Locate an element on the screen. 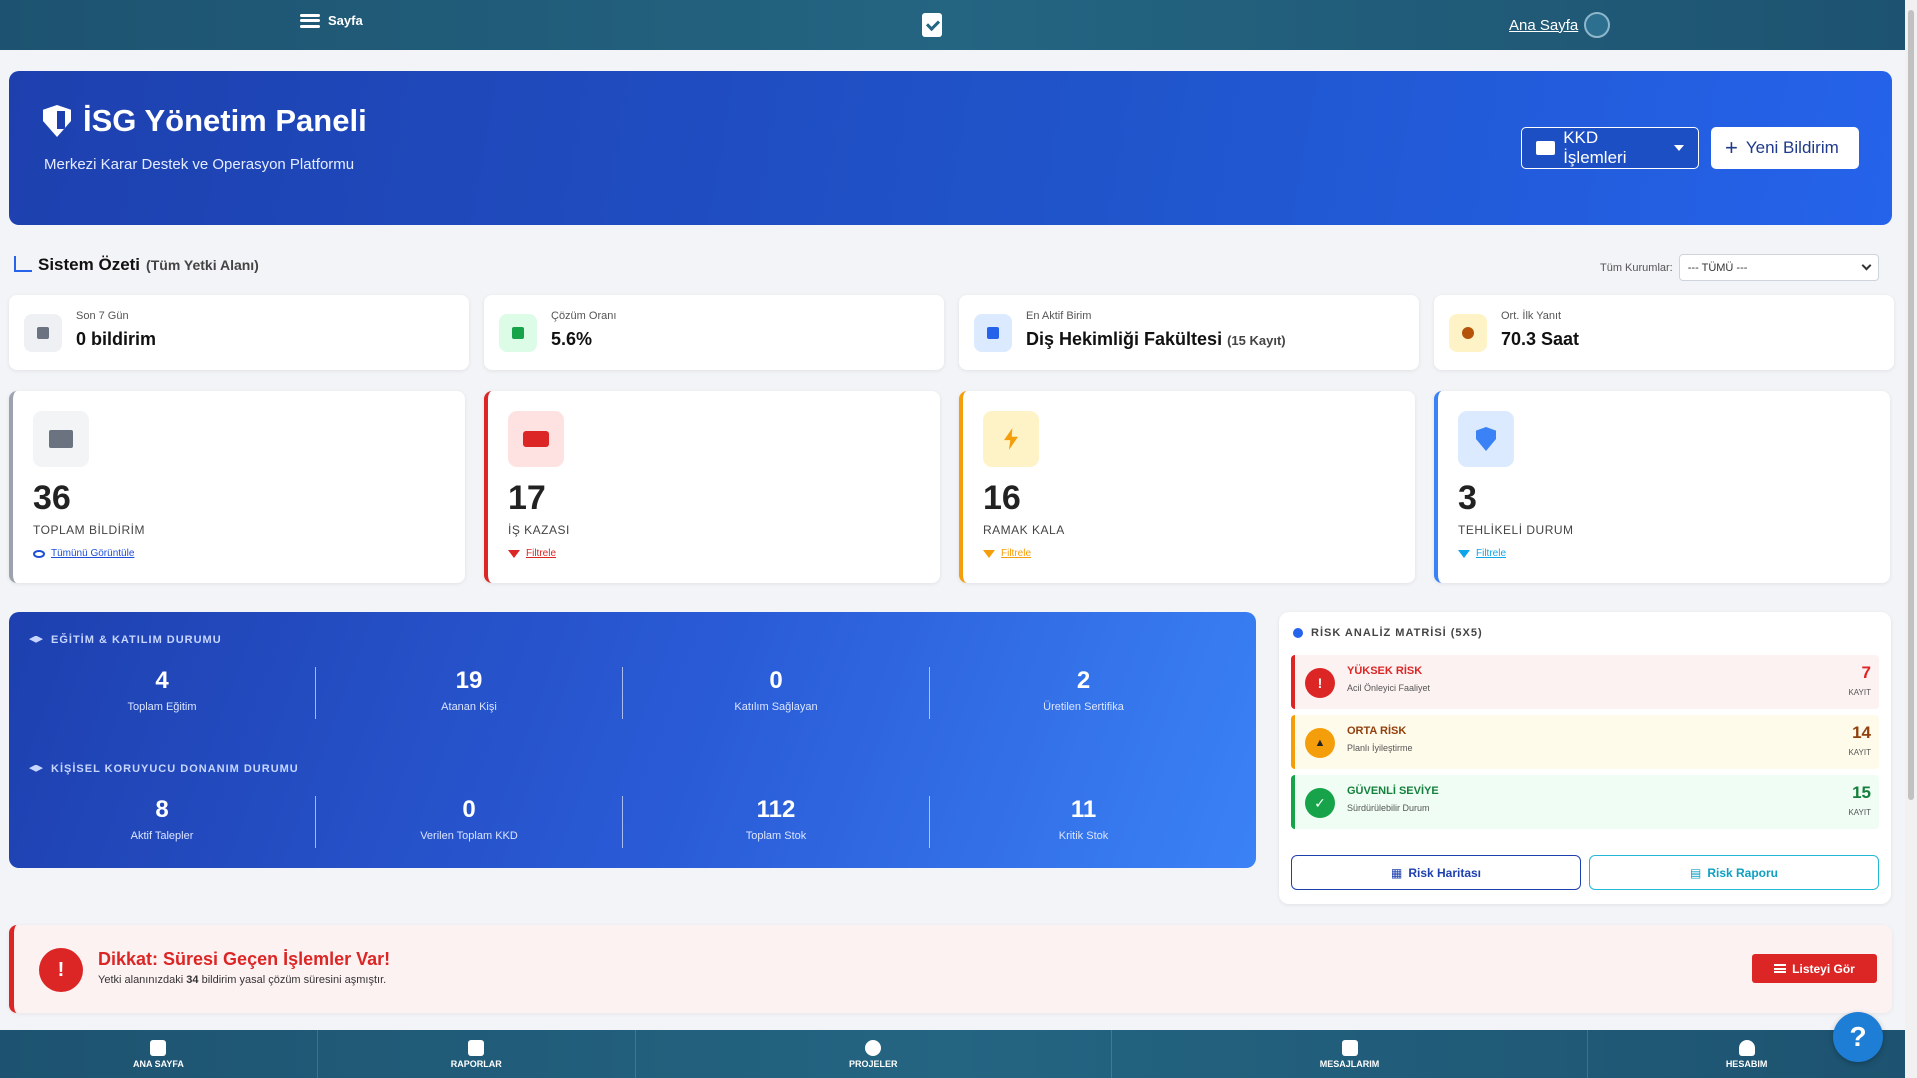 This screenshot has width=1917, height=1078. risk-item-title: YÜKSEK RİSK is located at coordinates (1385, 671).